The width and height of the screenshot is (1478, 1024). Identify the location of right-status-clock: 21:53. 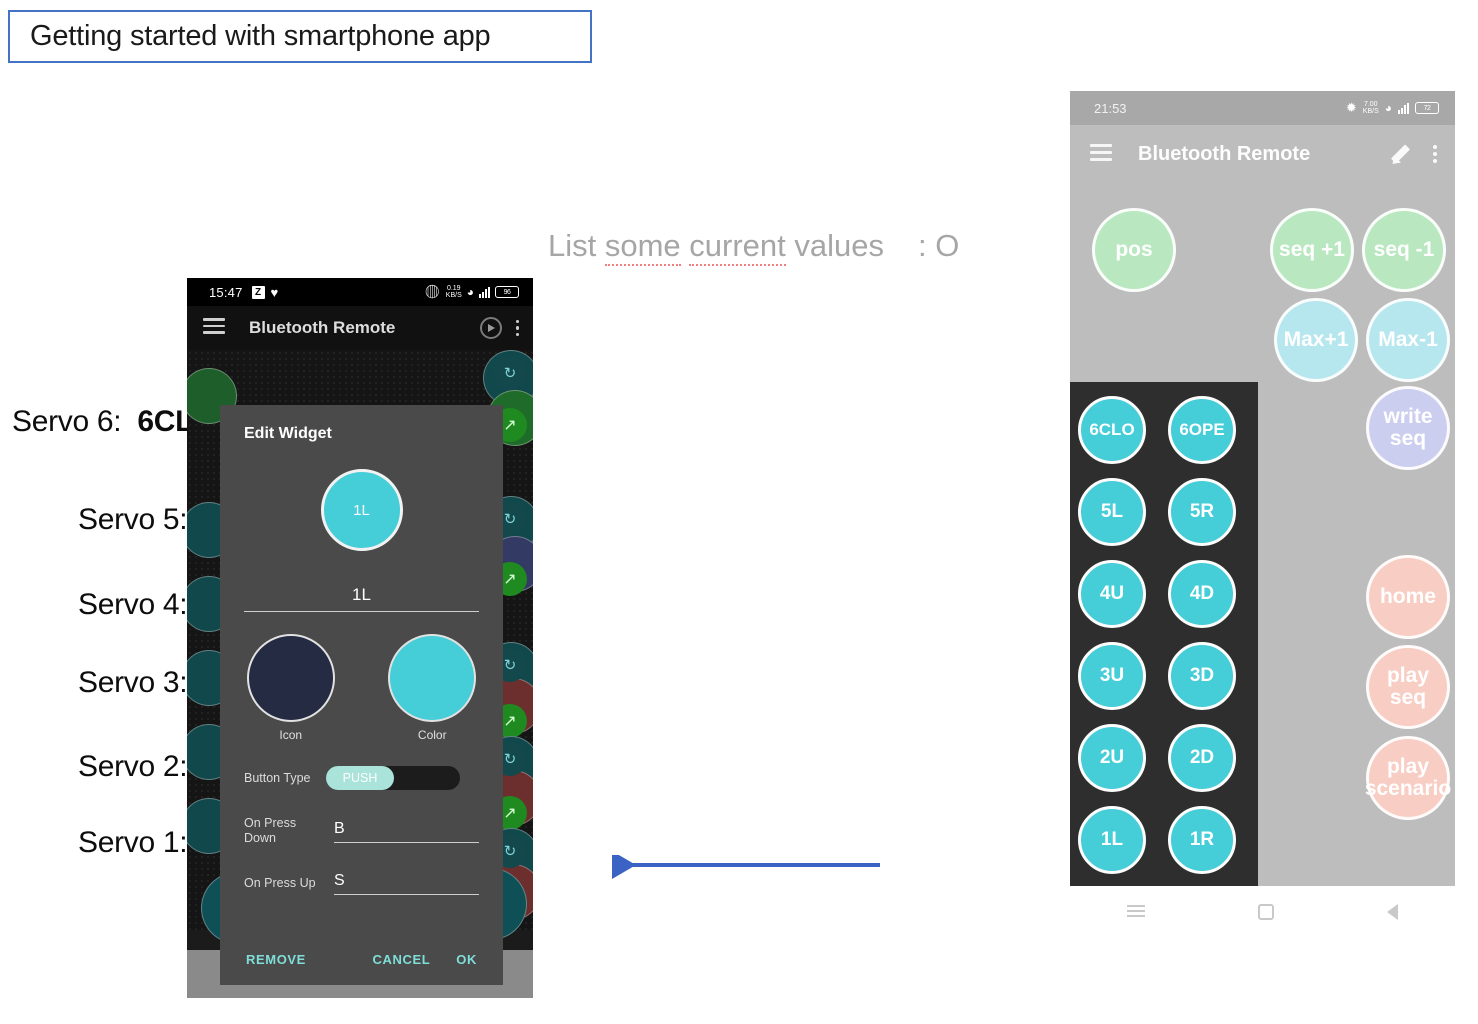
(1110, 108).